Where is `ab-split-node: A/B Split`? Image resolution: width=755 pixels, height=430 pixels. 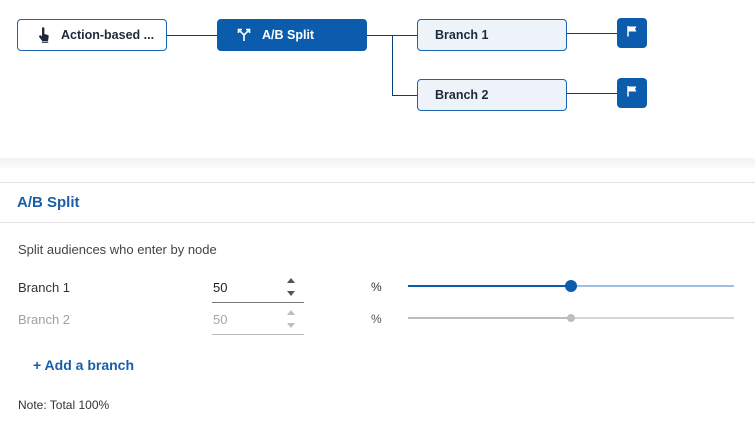 ab-split-node: A/B Split is located at coordinates (292, 35).